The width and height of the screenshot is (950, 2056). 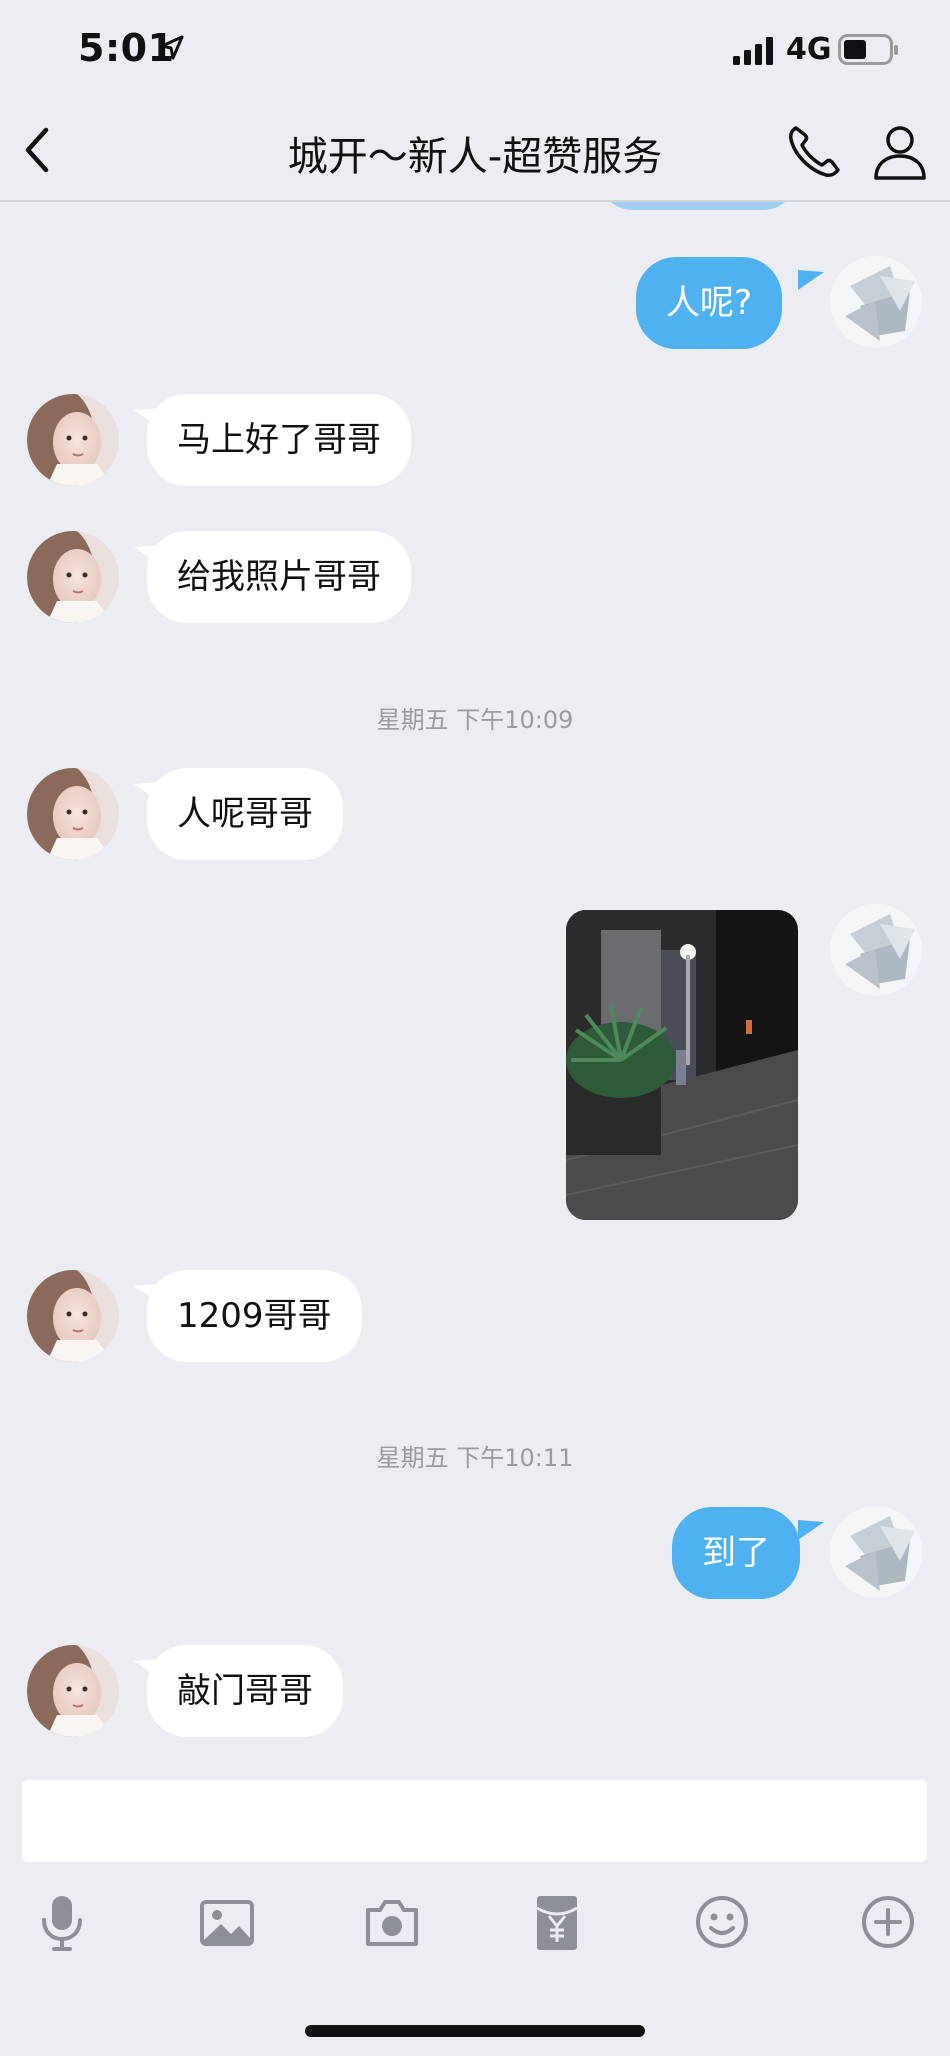 What do you see at coordinates (245, 814) in the screenshot?
I see `message-bubble: 人呢哥哥` at bounding box center [245, 814].